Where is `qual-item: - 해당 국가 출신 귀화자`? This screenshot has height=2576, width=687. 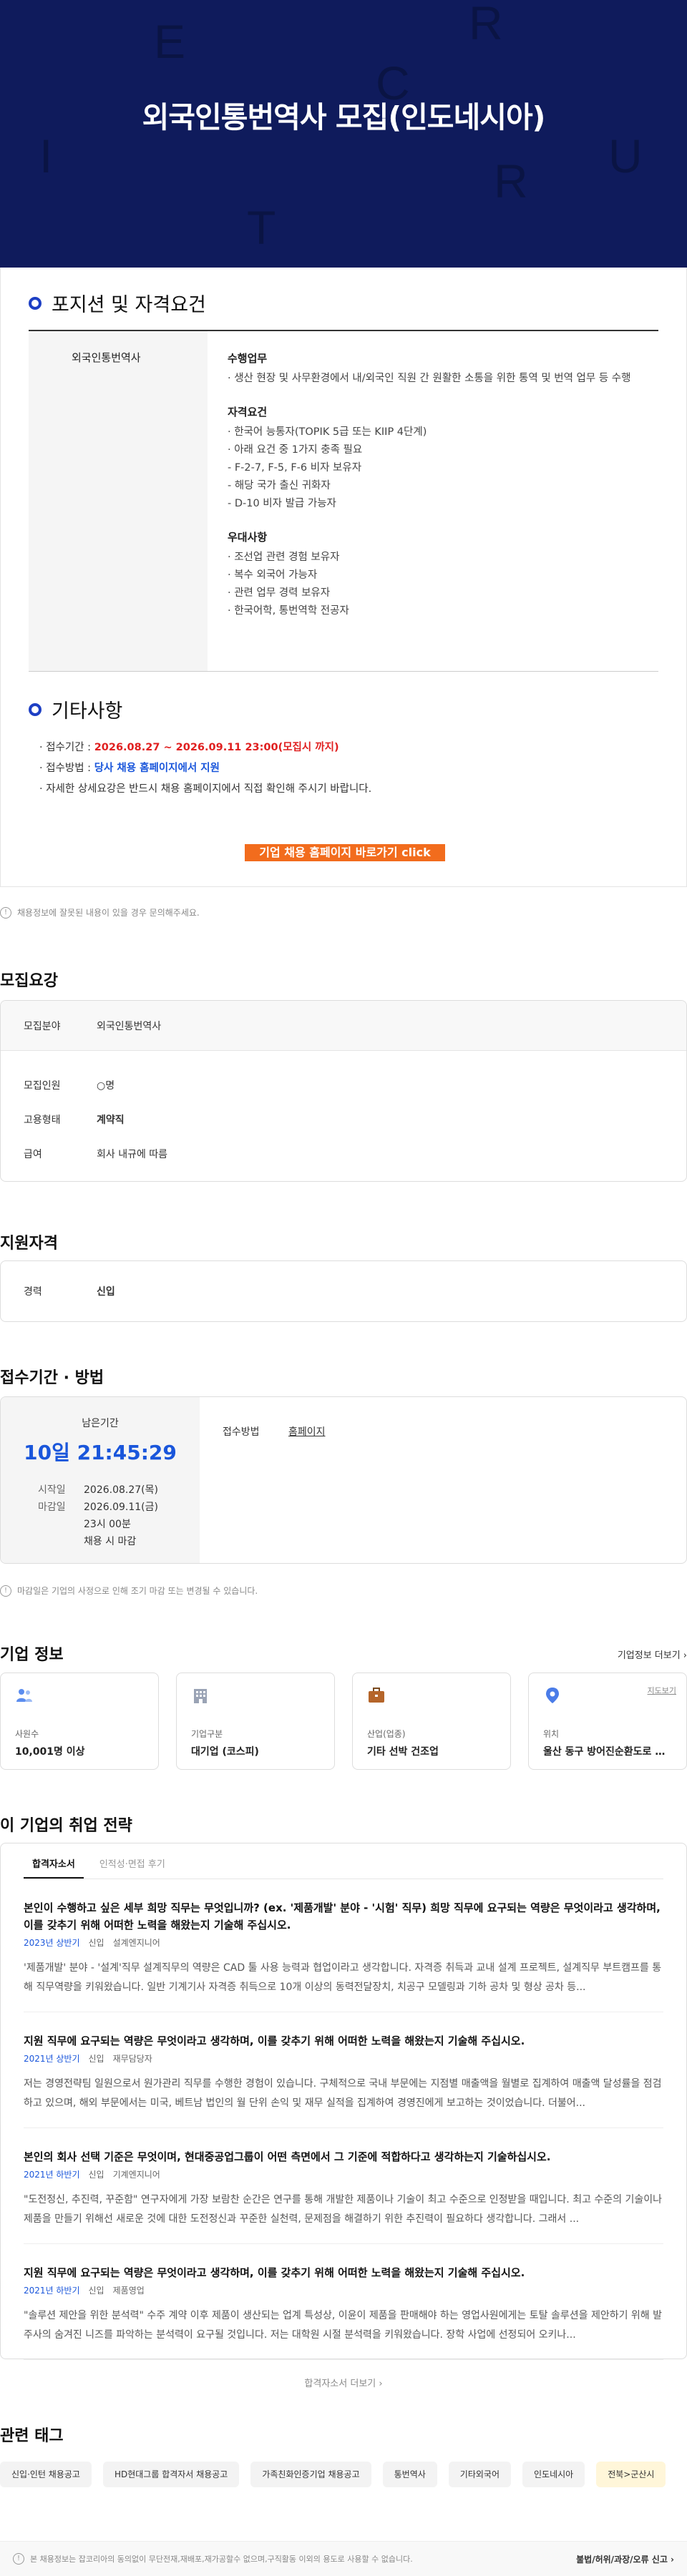
qual-item: - 해당 국가 출신 귀화자 is located at coordinates (279, 485).